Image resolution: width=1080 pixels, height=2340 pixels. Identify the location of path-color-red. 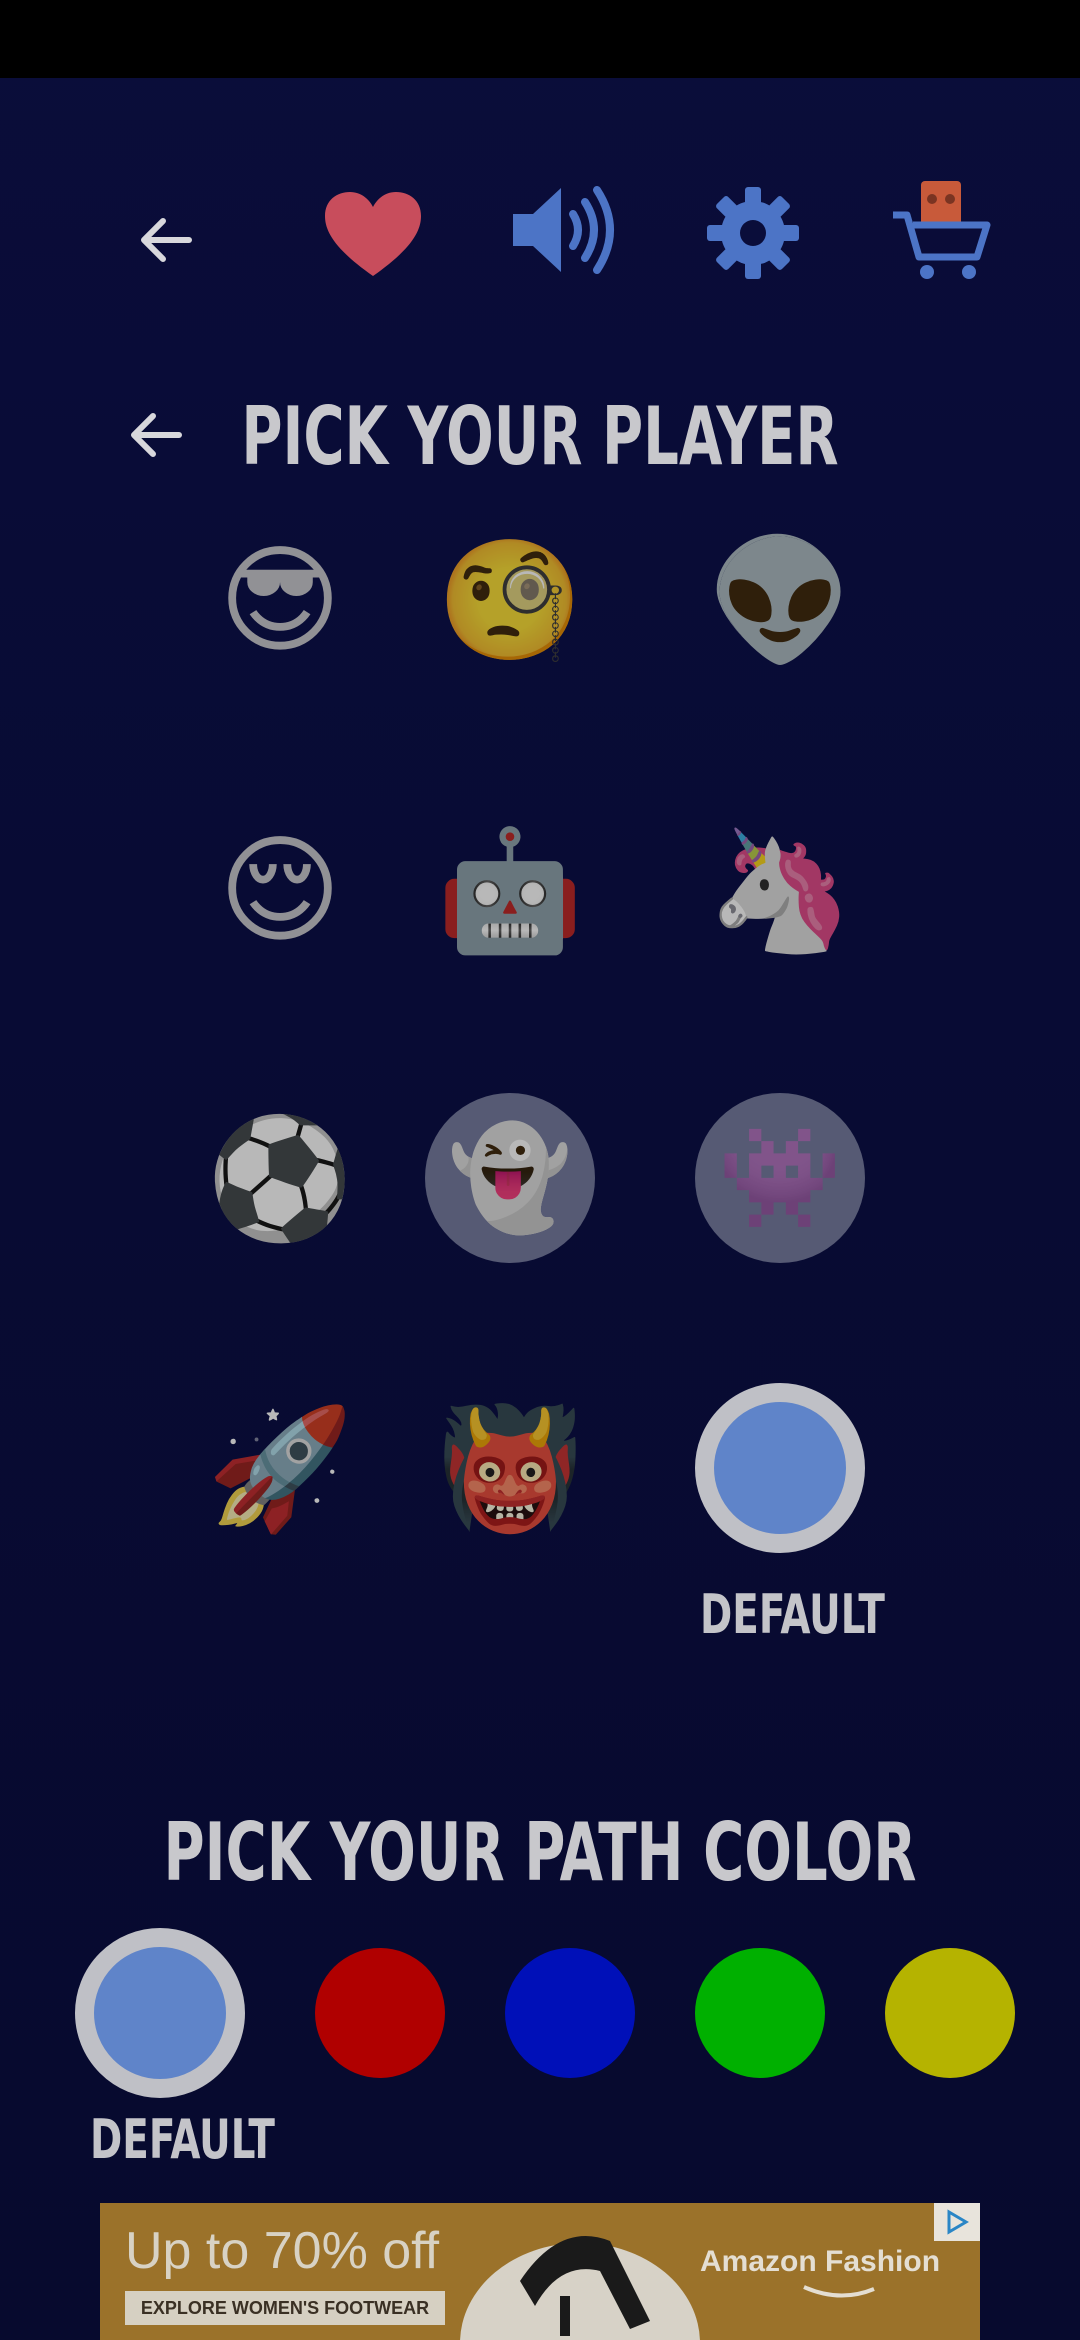
(380, 2013).